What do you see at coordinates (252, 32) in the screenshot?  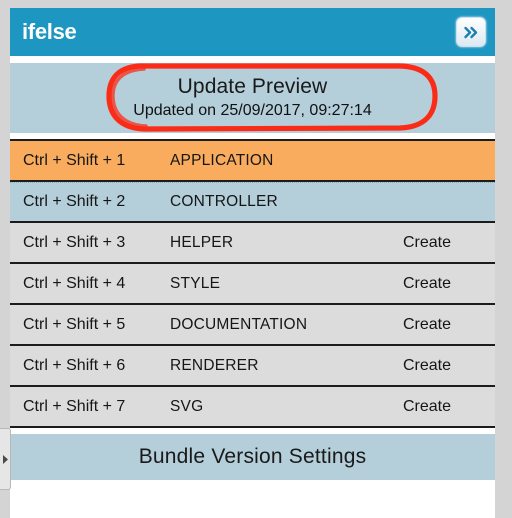 I see `panel-header: ifelse` at bounding box center [252, 32].